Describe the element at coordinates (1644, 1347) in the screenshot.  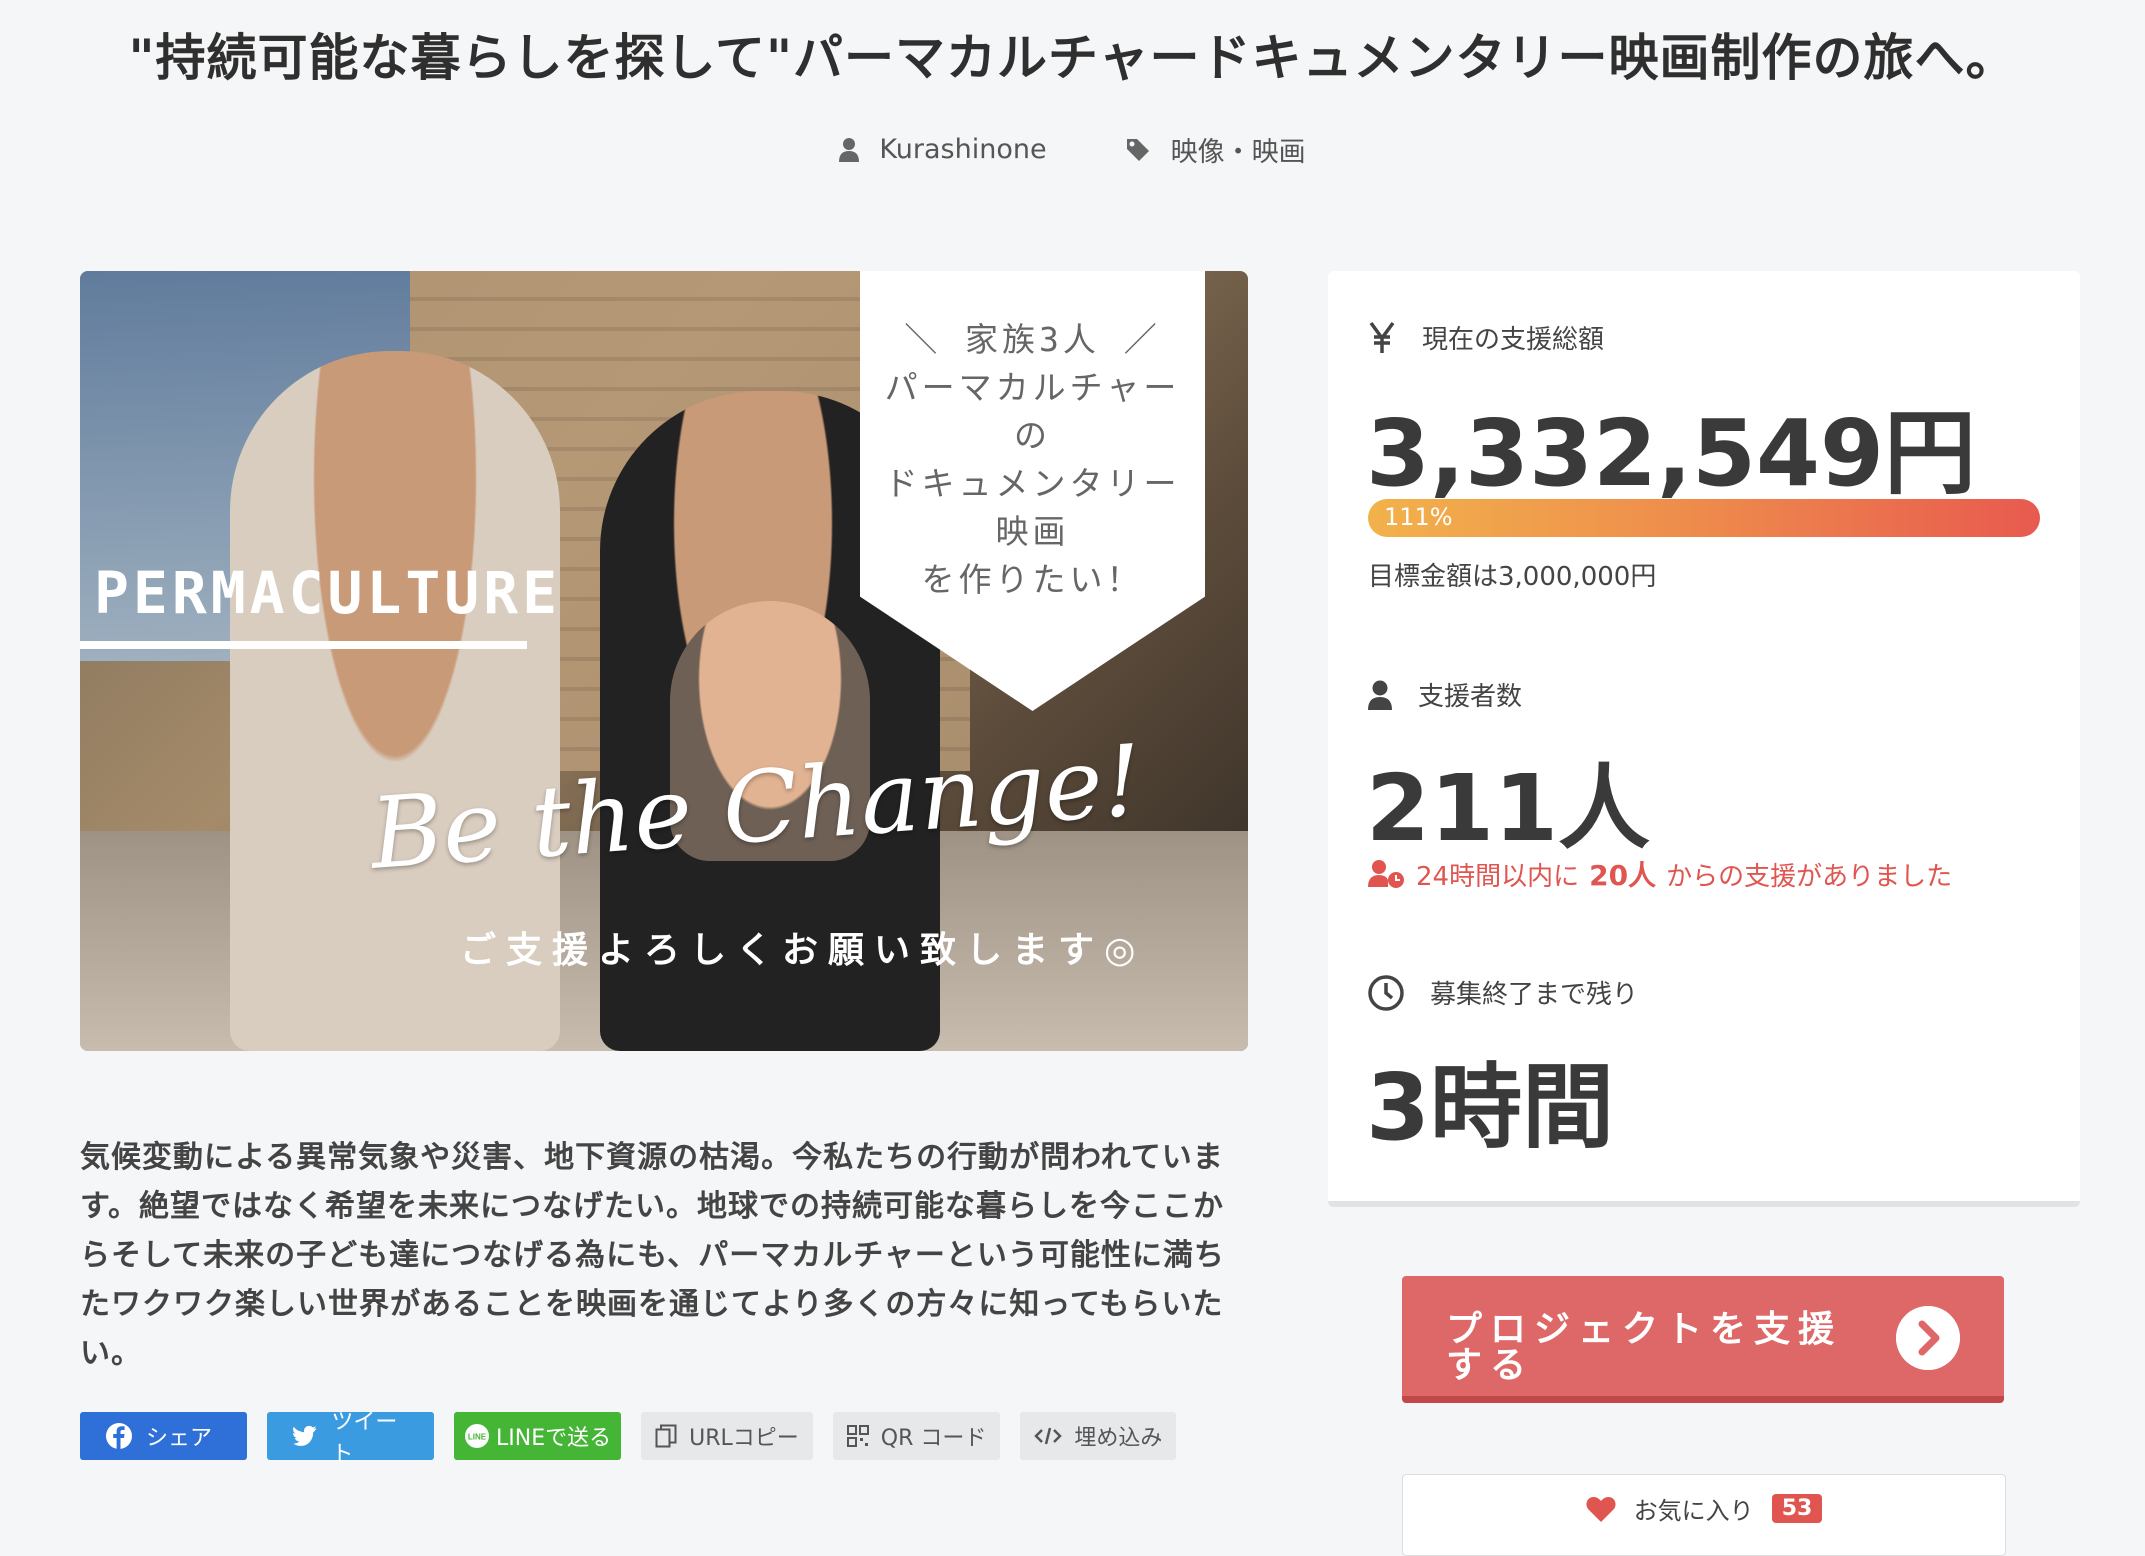
I see `support-label: プロジェクトを支援する` at that location.